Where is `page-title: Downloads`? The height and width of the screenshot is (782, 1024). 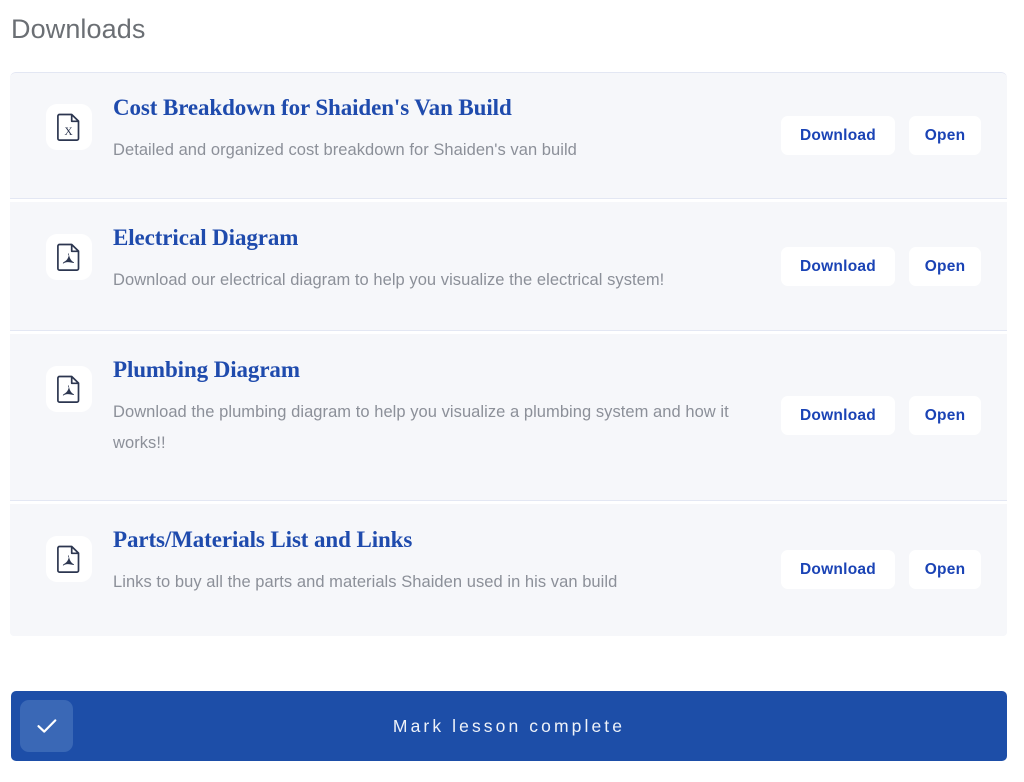
page-title: Downloads is located at coordinates (78, 29).